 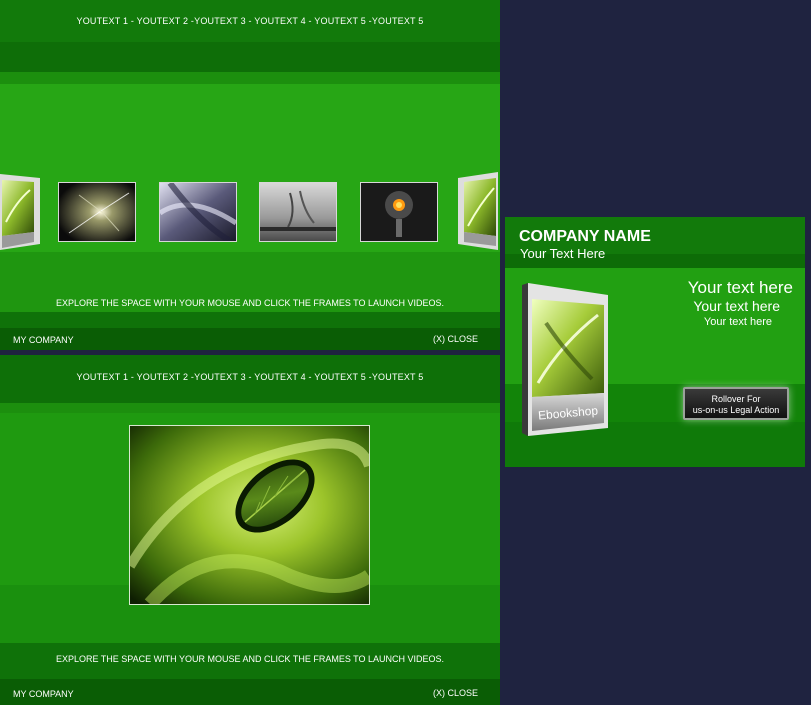 What do you see at coordinates (20, 211) in the screenshot?
I see `gallery-prev-box` at bounding box center [20, 211].